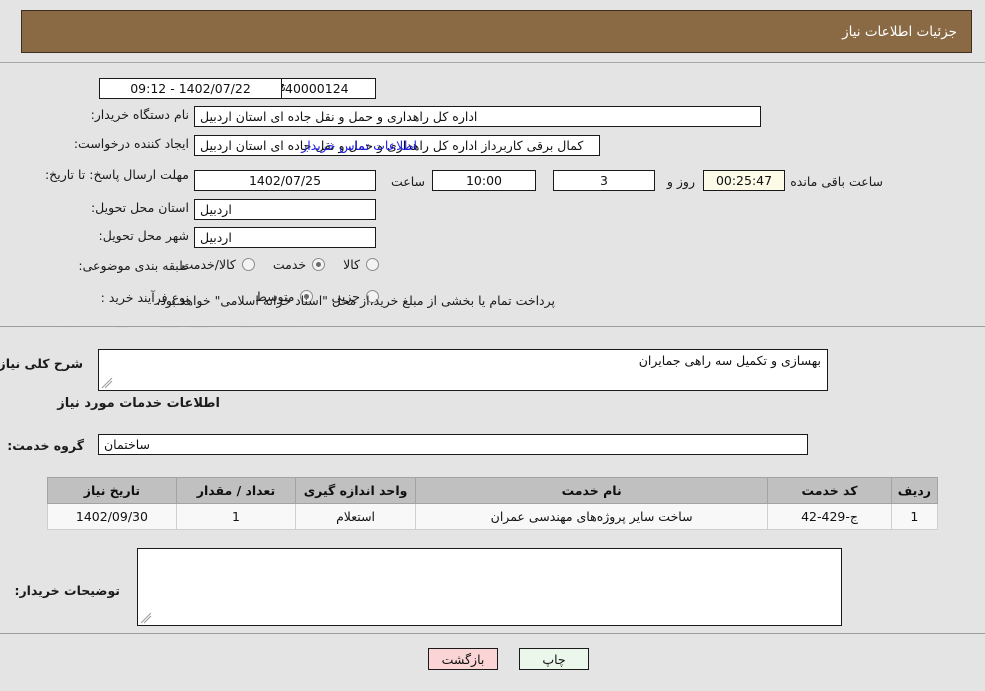  I want to click on buyer-org-label: نام دستگاه خریدار:, so click(139, 114).